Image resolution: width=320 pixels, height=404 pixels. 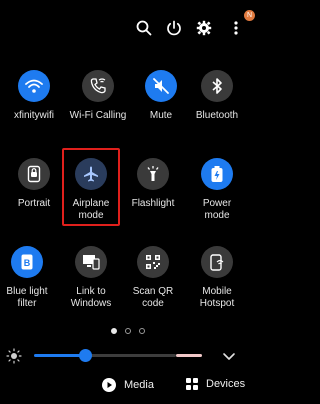 I want to click on bottom-controls: Media Devices, so click(x=128, y=387).